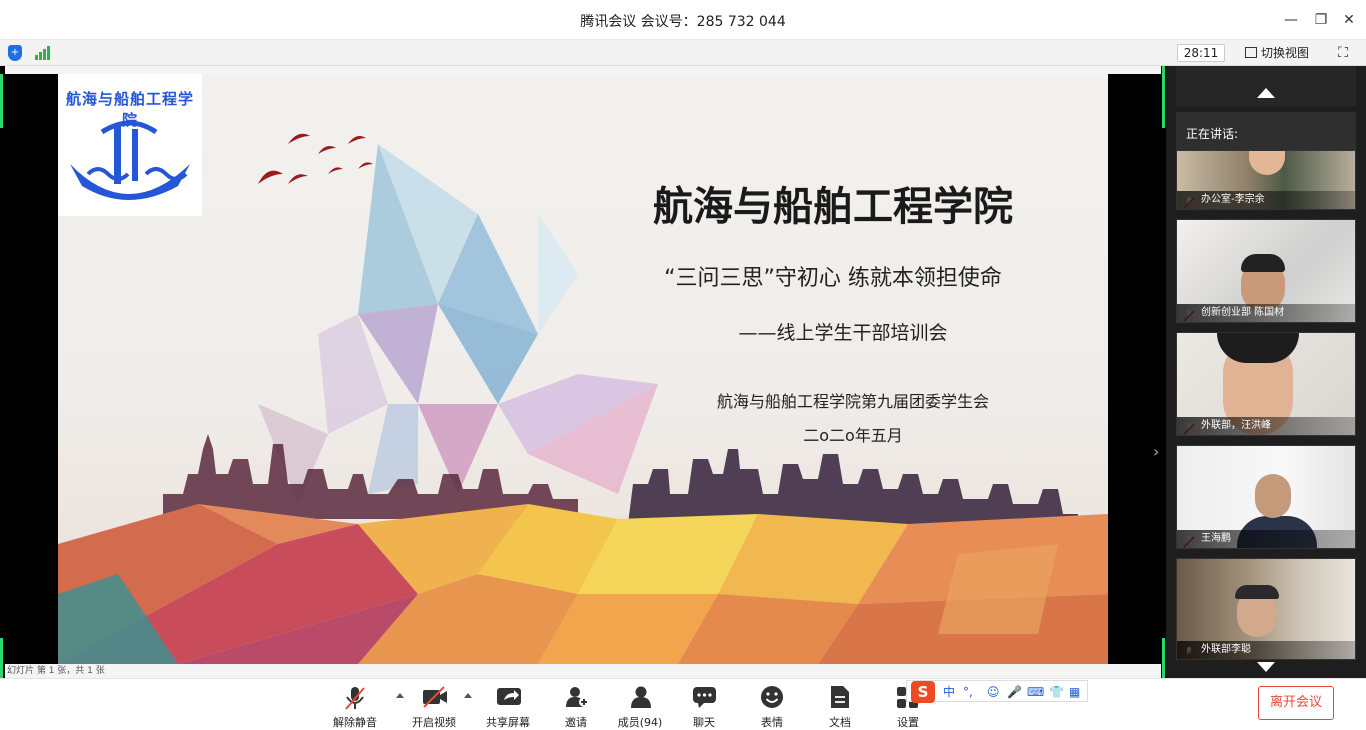  I want to click on audio-options-caret-icon, so click(400, 695).